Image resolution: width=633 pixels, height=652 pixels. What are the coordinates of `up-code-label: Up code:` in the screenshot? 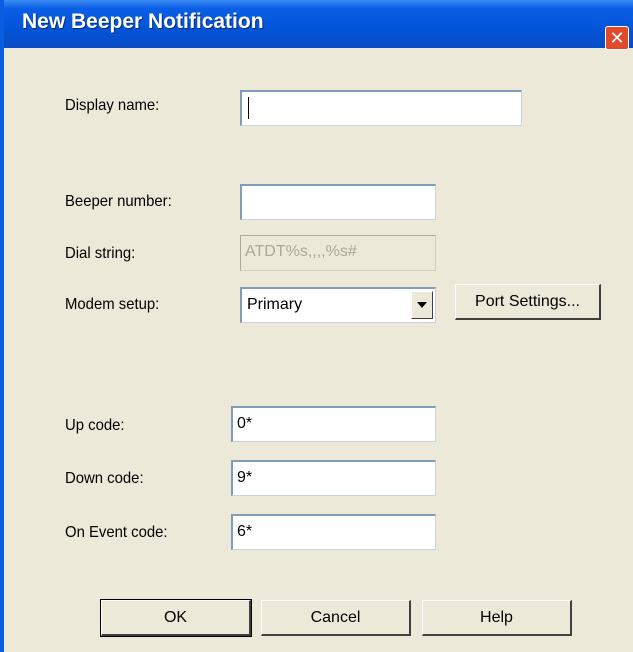 It's located at (95, 425).